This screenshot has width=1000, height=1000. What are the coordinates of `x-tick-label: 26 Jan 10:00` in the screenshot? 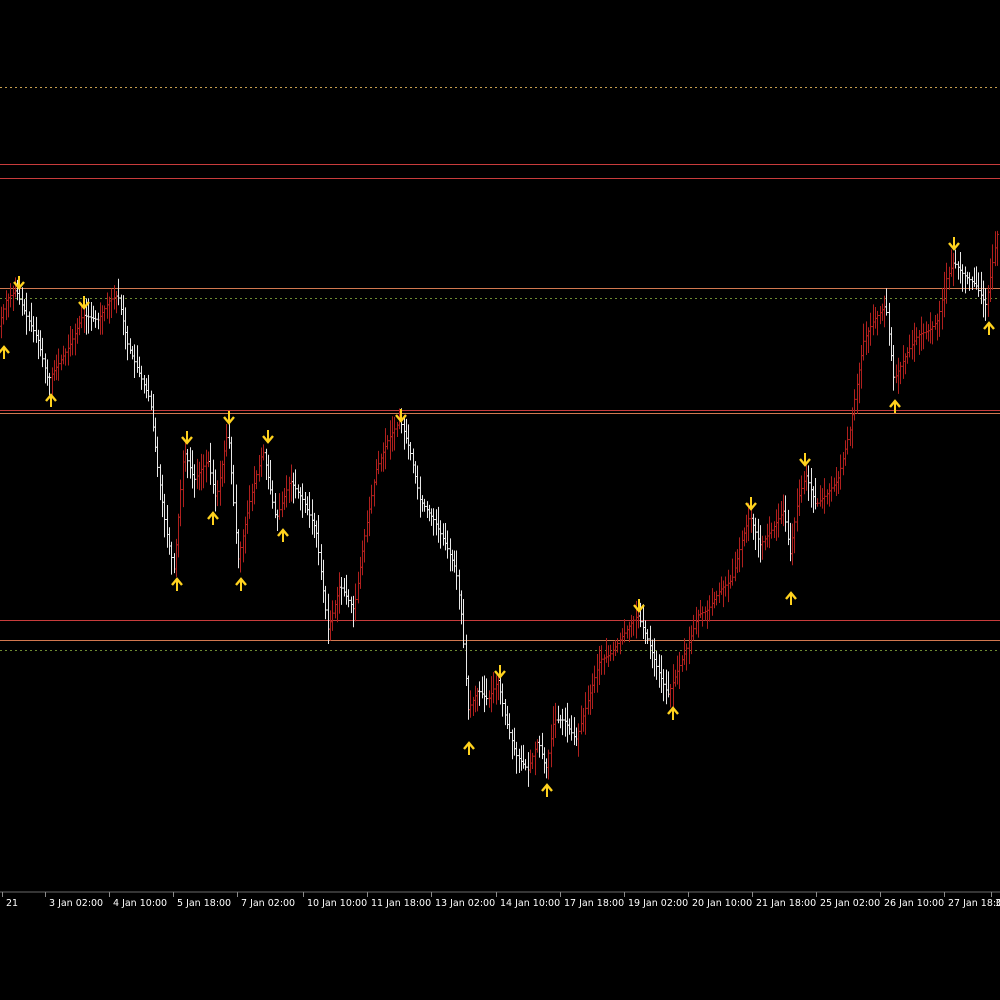 It's located at (914, 903).